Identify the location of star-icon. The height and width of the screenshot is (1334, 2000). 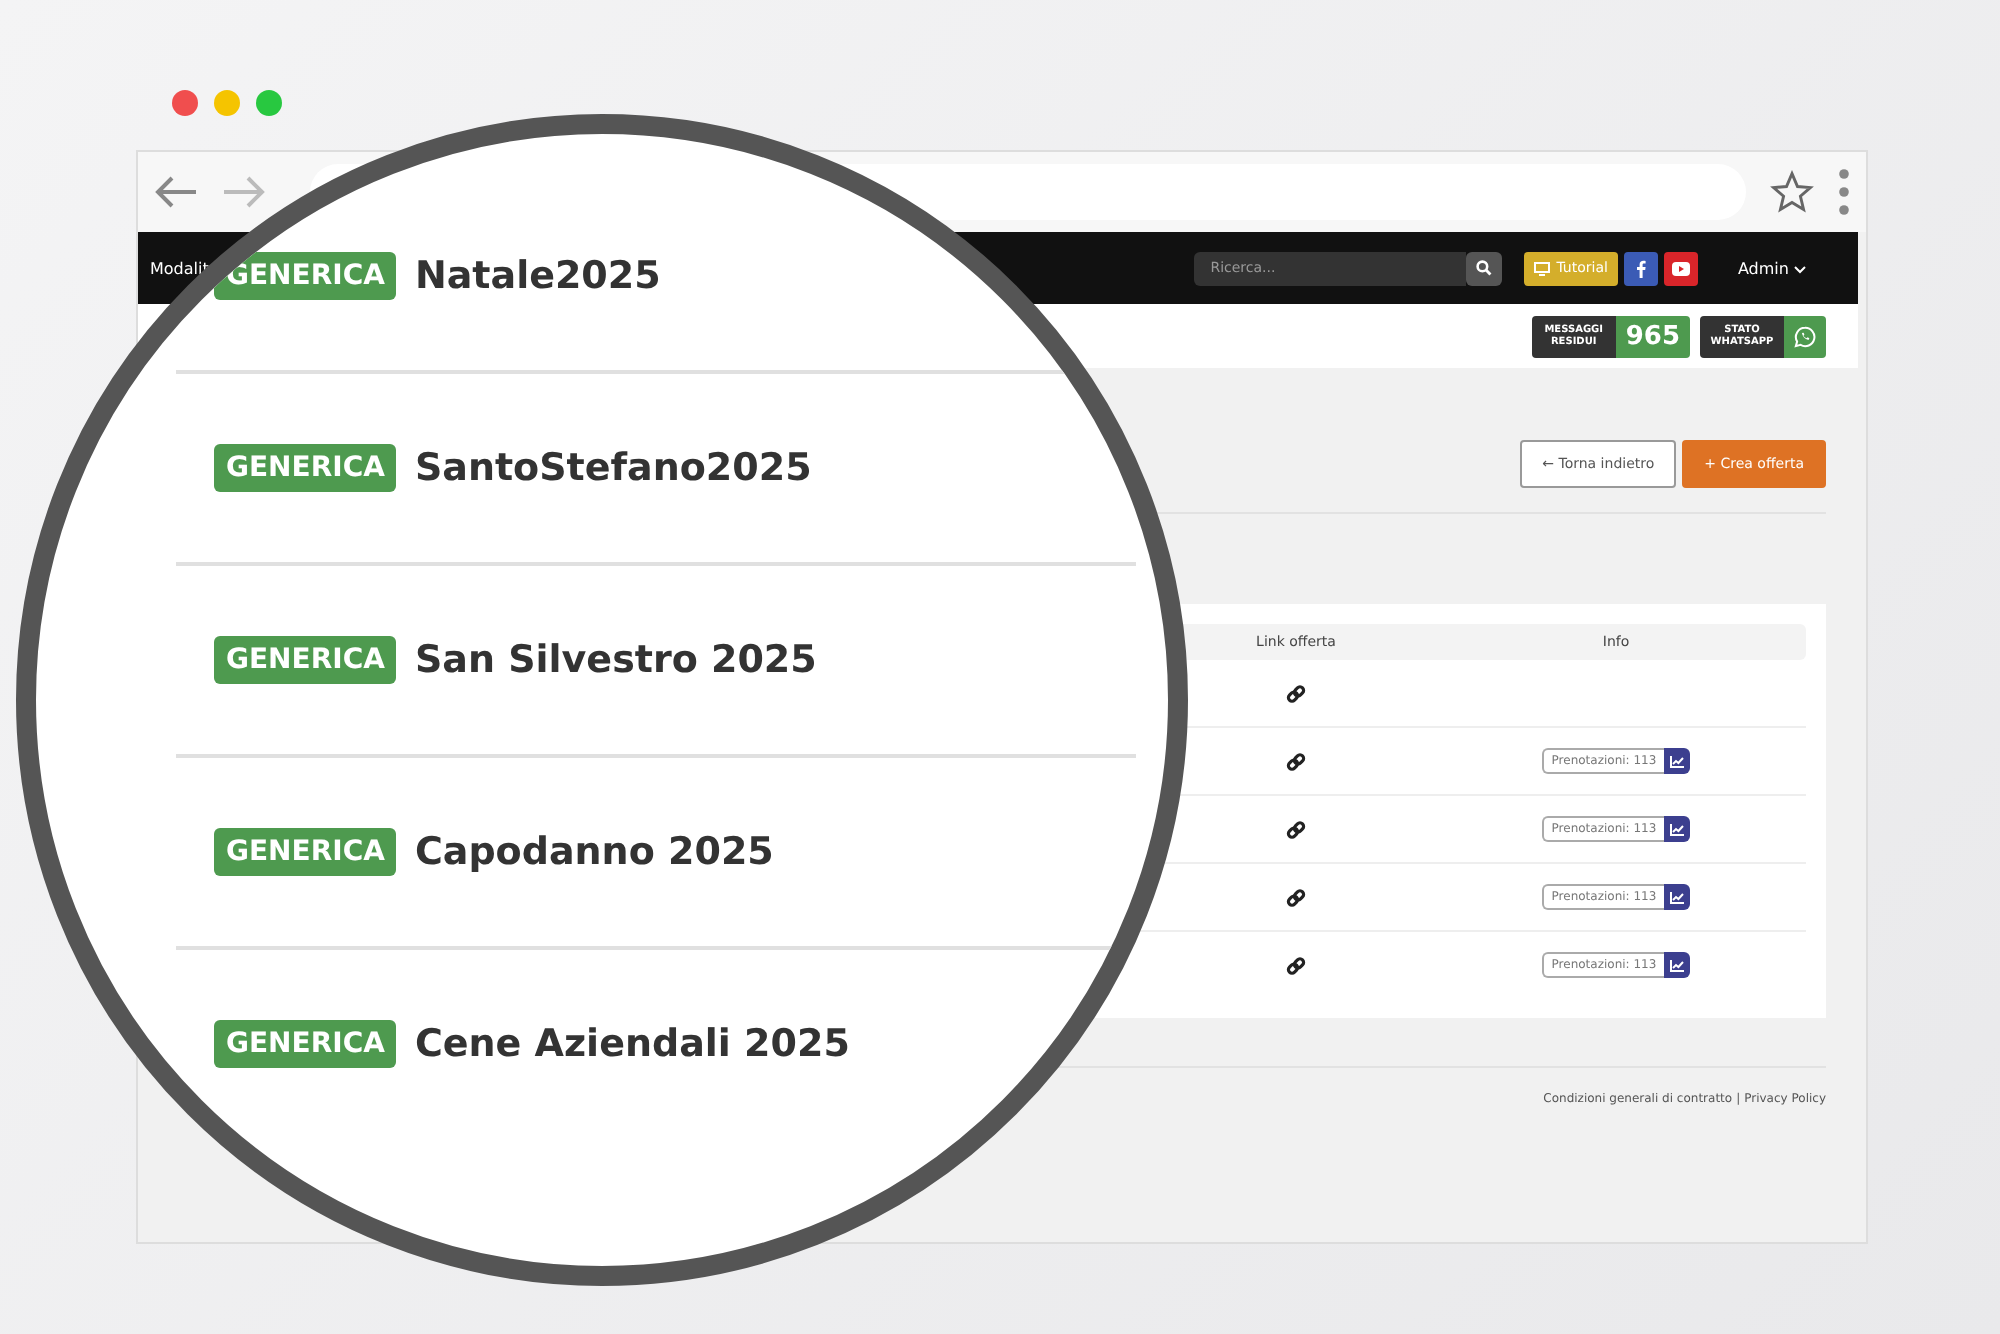
(1792, 192).